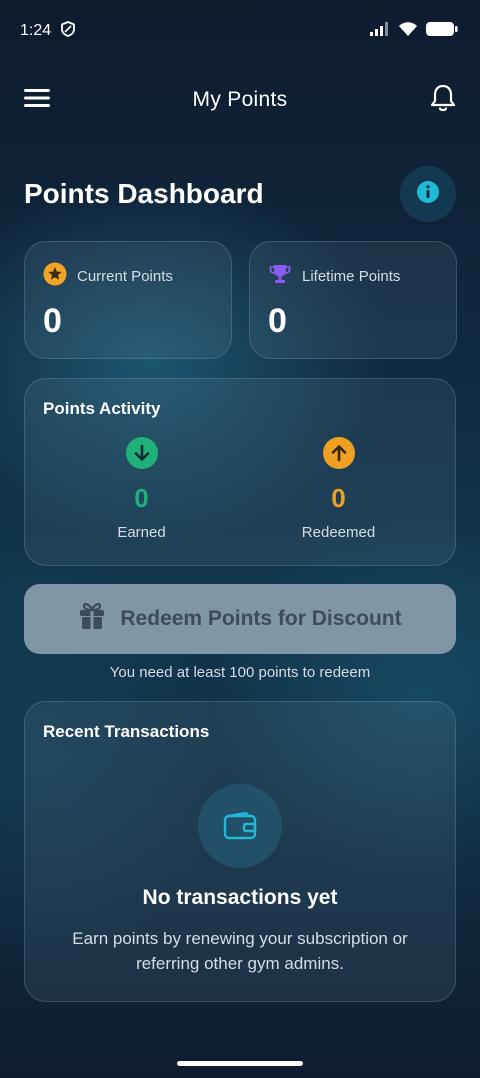  I want to click on points-activity-title: Points Activity, so click(102, 408).